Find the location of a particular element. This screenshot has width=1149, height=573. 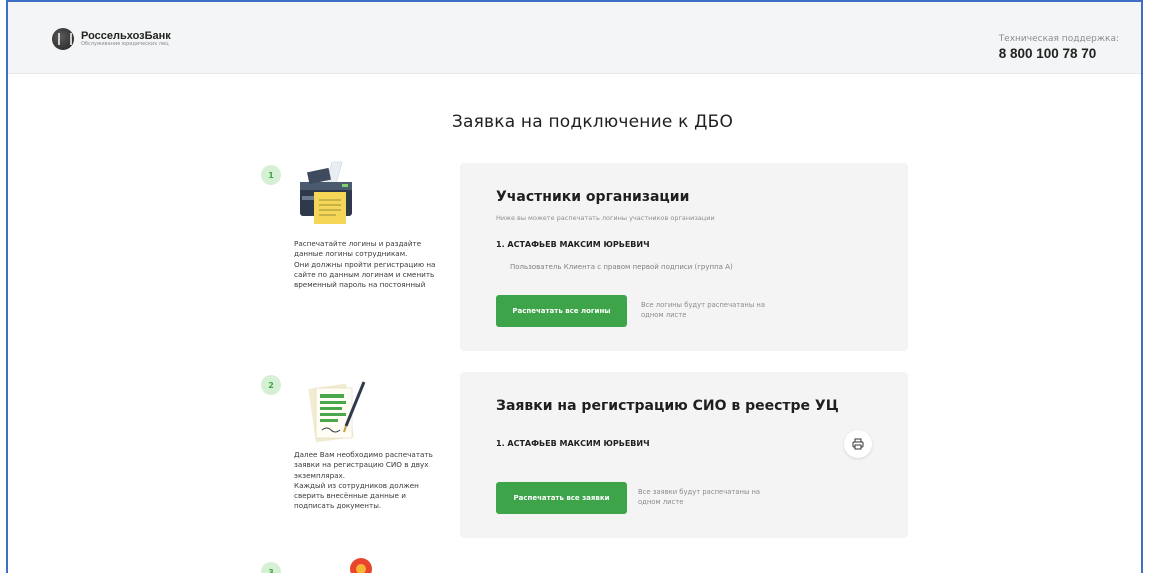

step-1-badge: 1 is located at coordinates (271, 175).